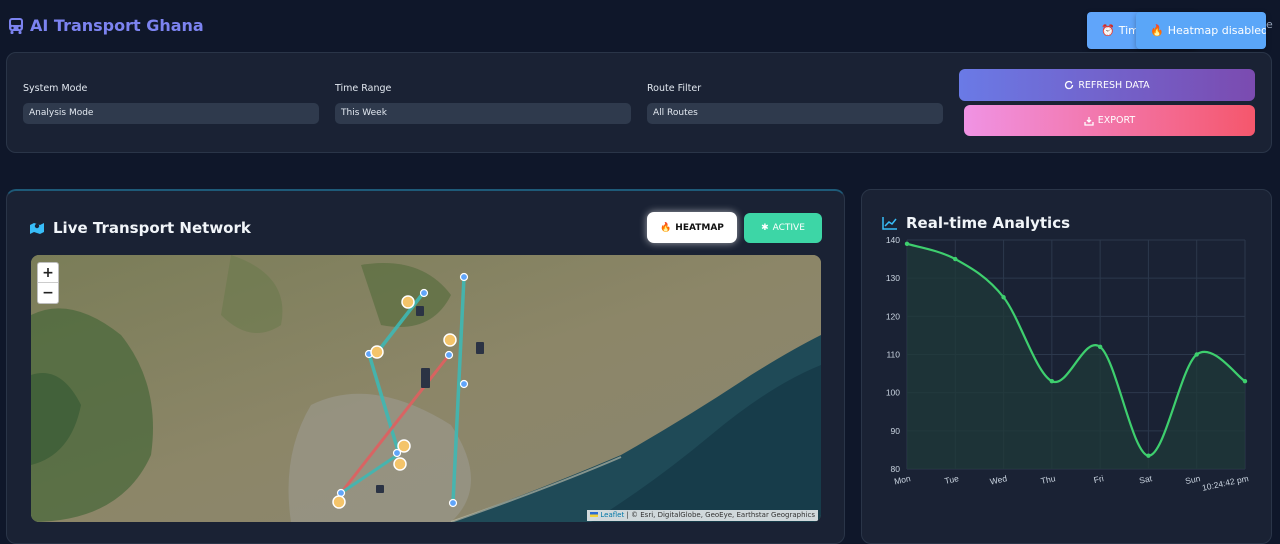 Image resolution: width=1280 pixels, height=544 pixels. I want to click on y-tick-label: 120, so click(893, 316).